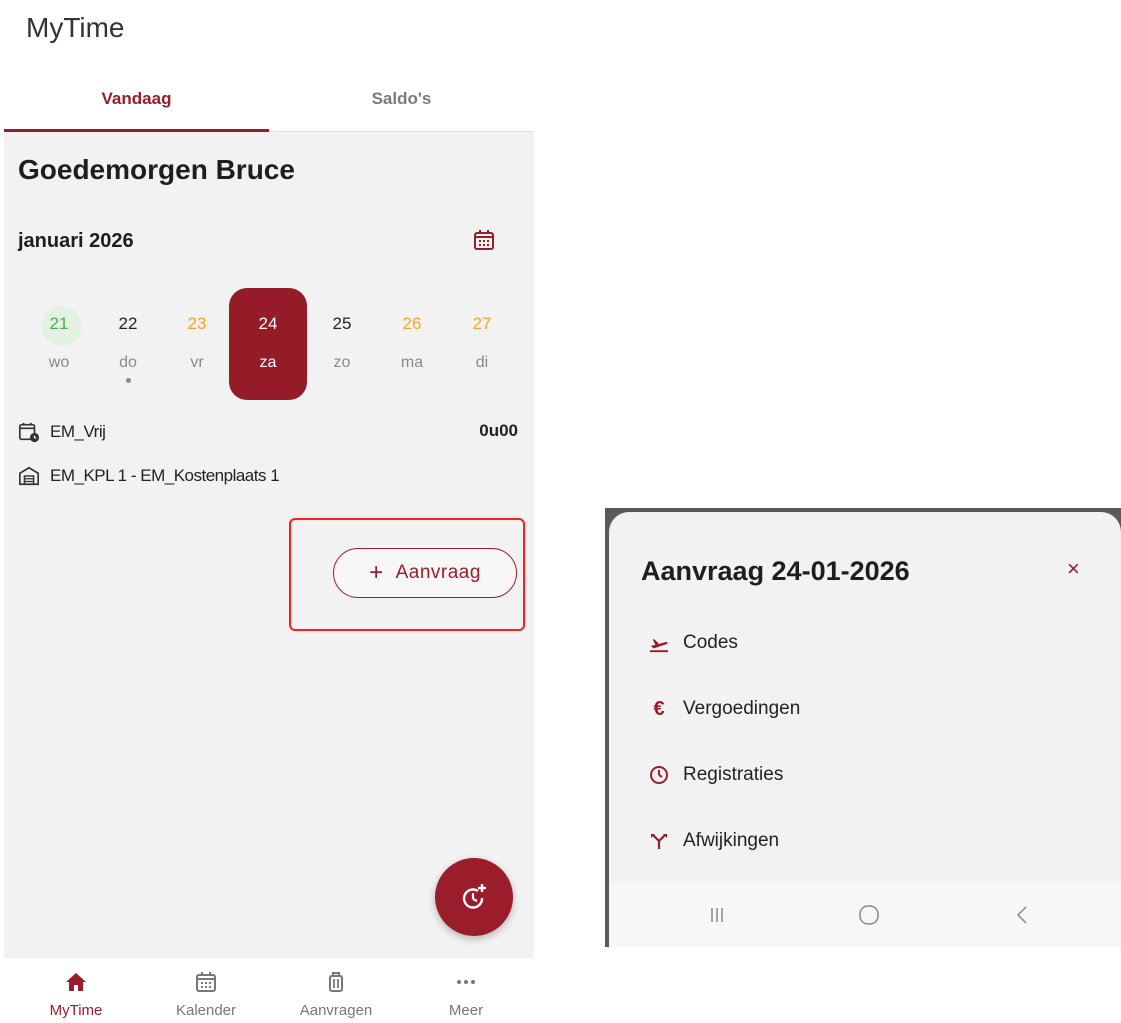 This screenshot has height=1023, width=1121. What do you see at coordinates (128, 362) in the screenshot?
I see `day-name: do` at bounding box center [128, 362].